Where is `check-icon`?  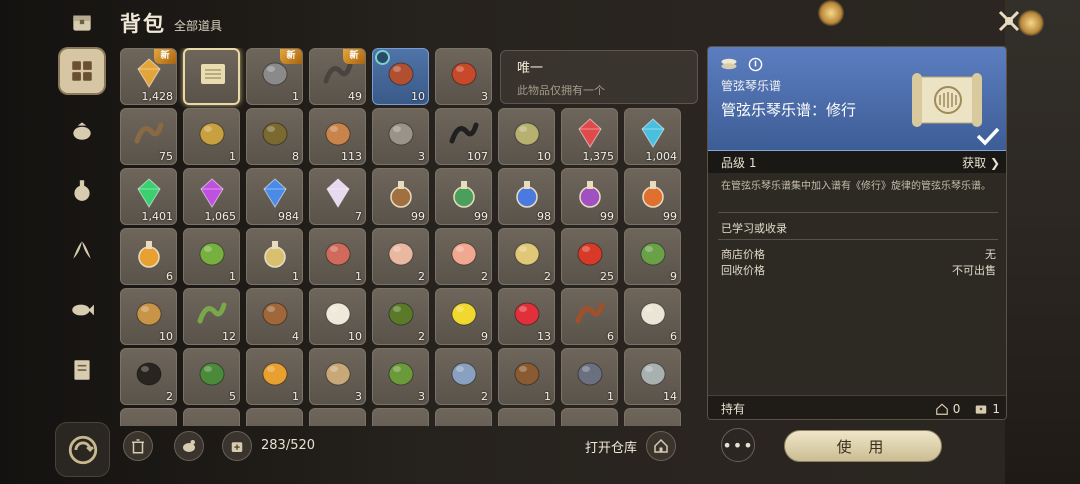
check-icon is located at coordinates (988, 136).